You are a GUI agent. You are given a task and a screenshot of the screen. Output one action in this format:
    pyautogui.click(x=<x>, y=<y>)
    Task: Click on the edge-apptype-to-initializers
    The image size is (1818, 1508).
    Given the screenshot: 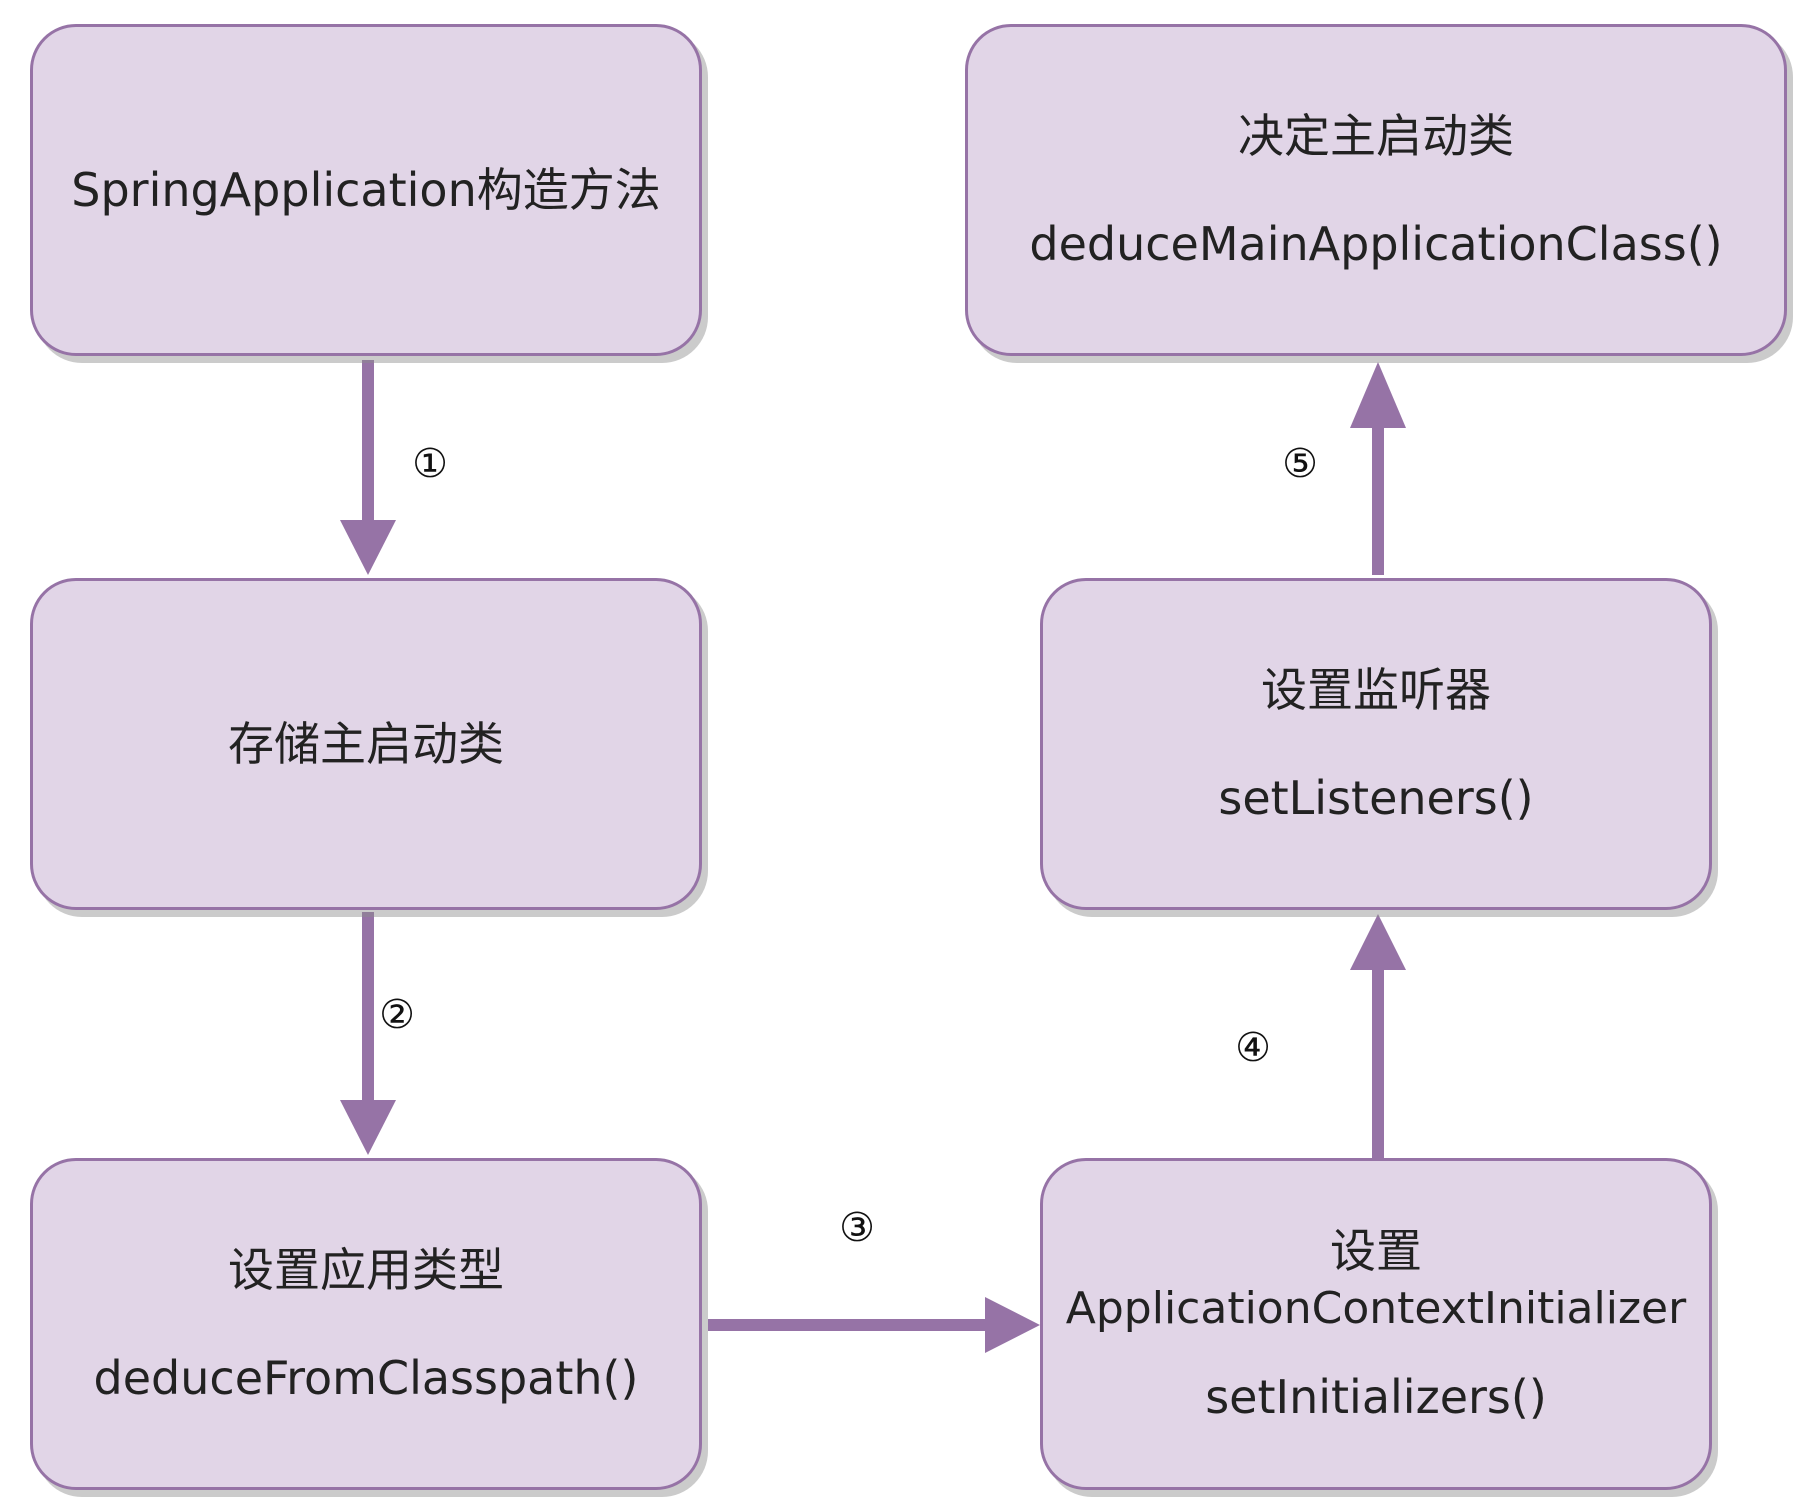 What is the action you would take?
    pyautogui.click(x=874, y=1325)
    